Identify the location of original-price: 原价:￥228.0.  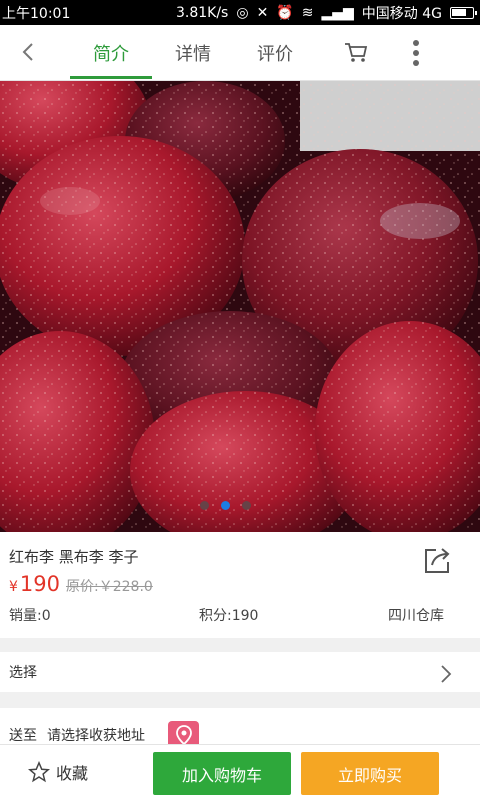
(109, 587).